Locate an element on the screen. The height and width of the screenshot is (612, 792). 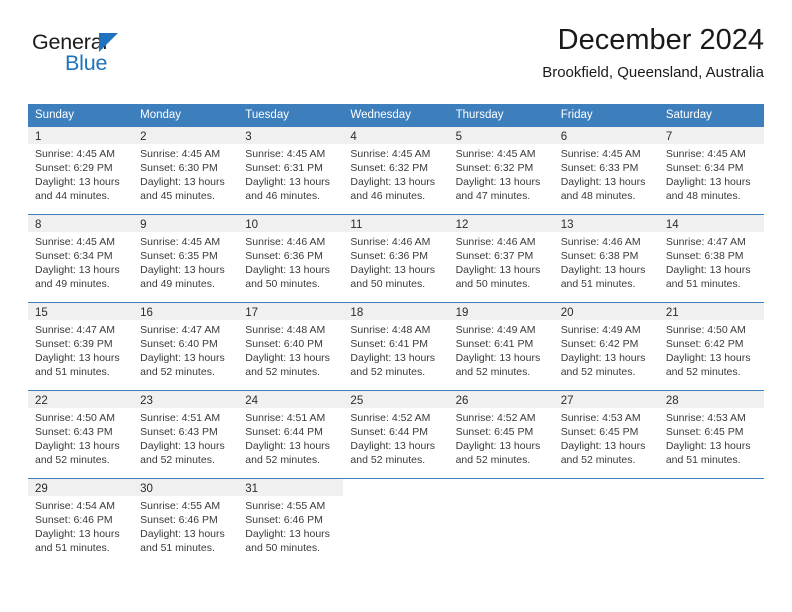
weekday-header-sunday: Sunday is located at coordinates (55, 115).